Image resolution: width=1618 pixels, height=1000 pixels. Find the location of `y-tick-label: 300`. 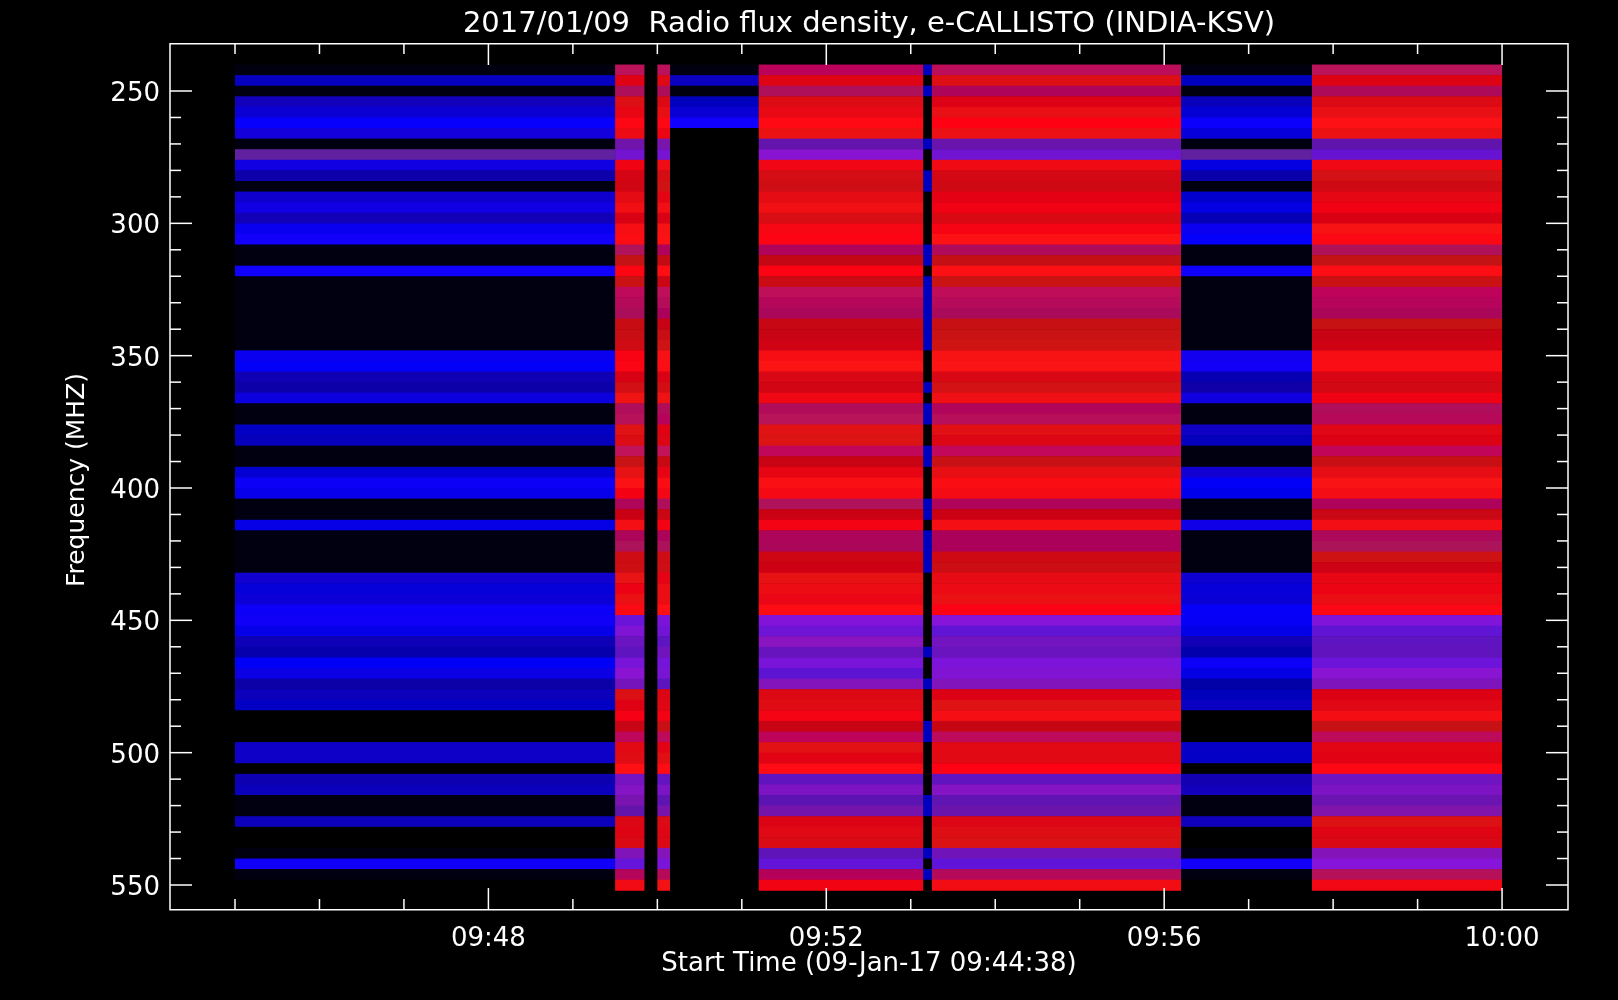

y-tick-label: 300 is located at coordinates (135, 224).